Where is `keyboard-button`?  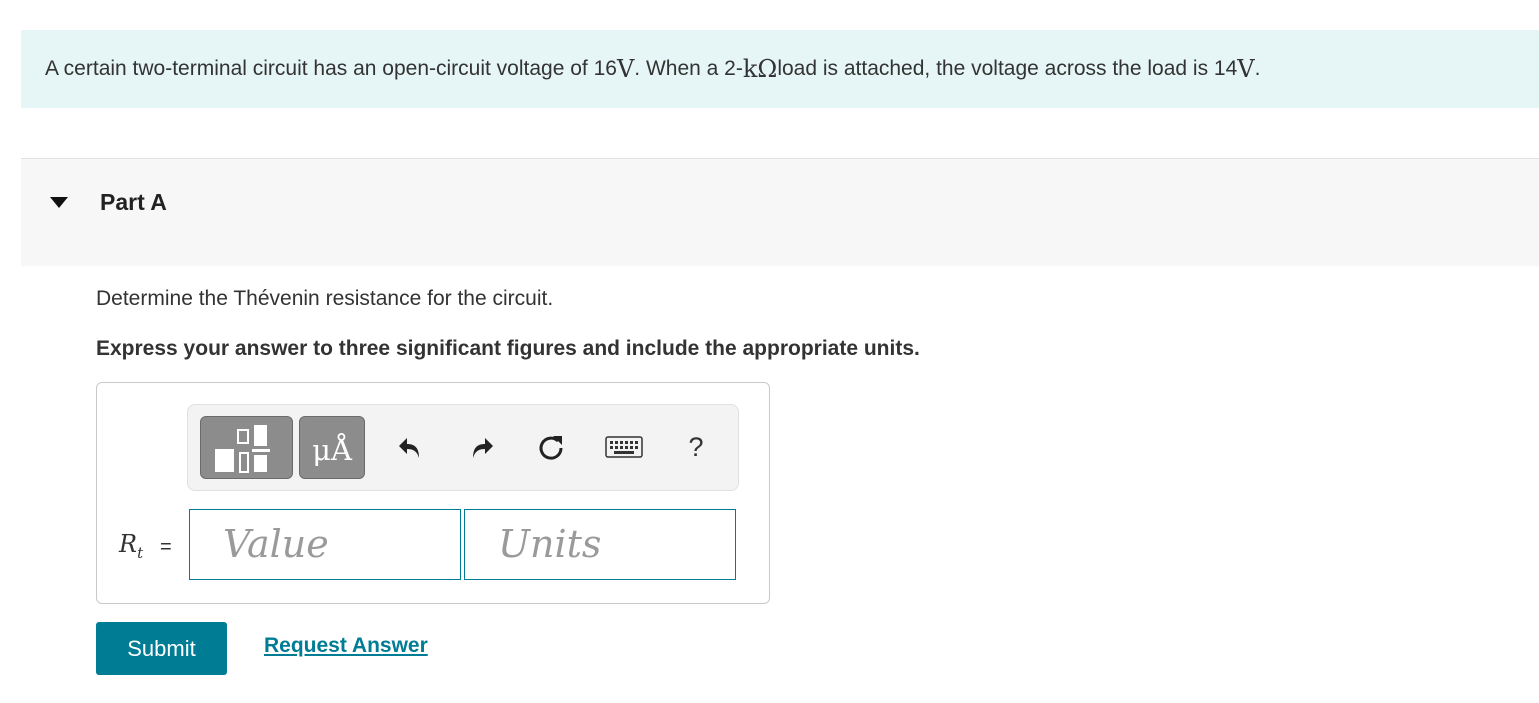
keyboard-button is located at coordinates (624, 447).